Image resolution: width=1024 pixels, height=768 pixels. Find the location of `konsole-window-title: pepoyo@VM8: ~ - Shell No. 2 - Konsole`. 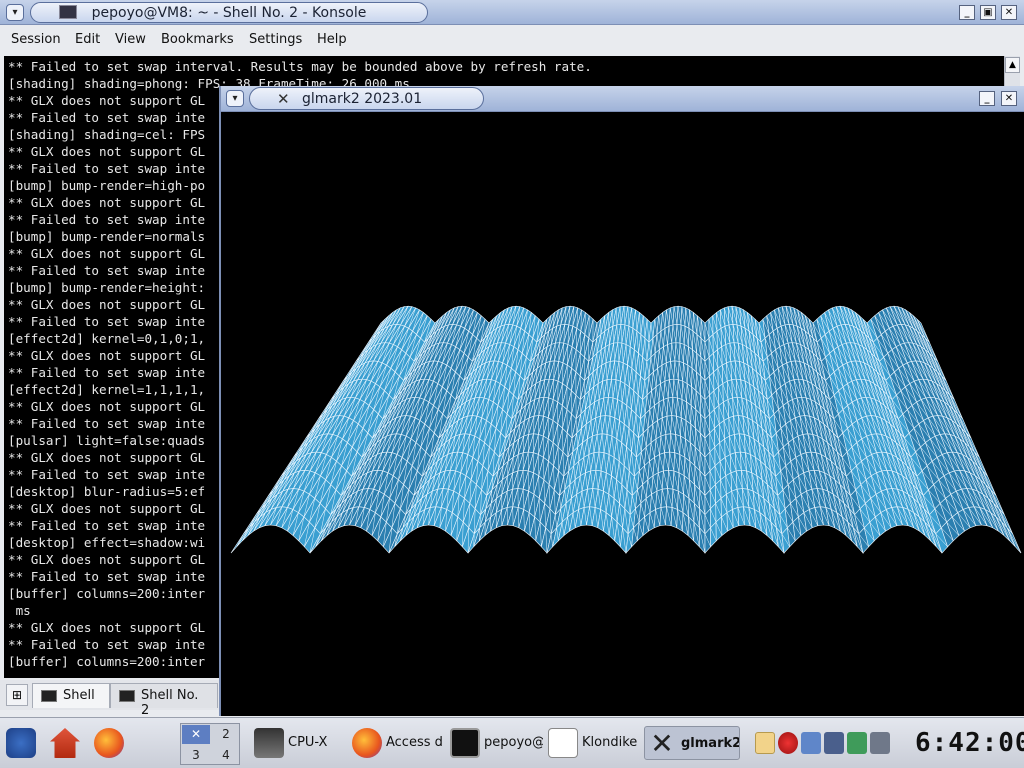

konsole-window-title: pepoyo@VM8: ~ - Shell No. 2 - Konsole is located at coordinates (229, 13).